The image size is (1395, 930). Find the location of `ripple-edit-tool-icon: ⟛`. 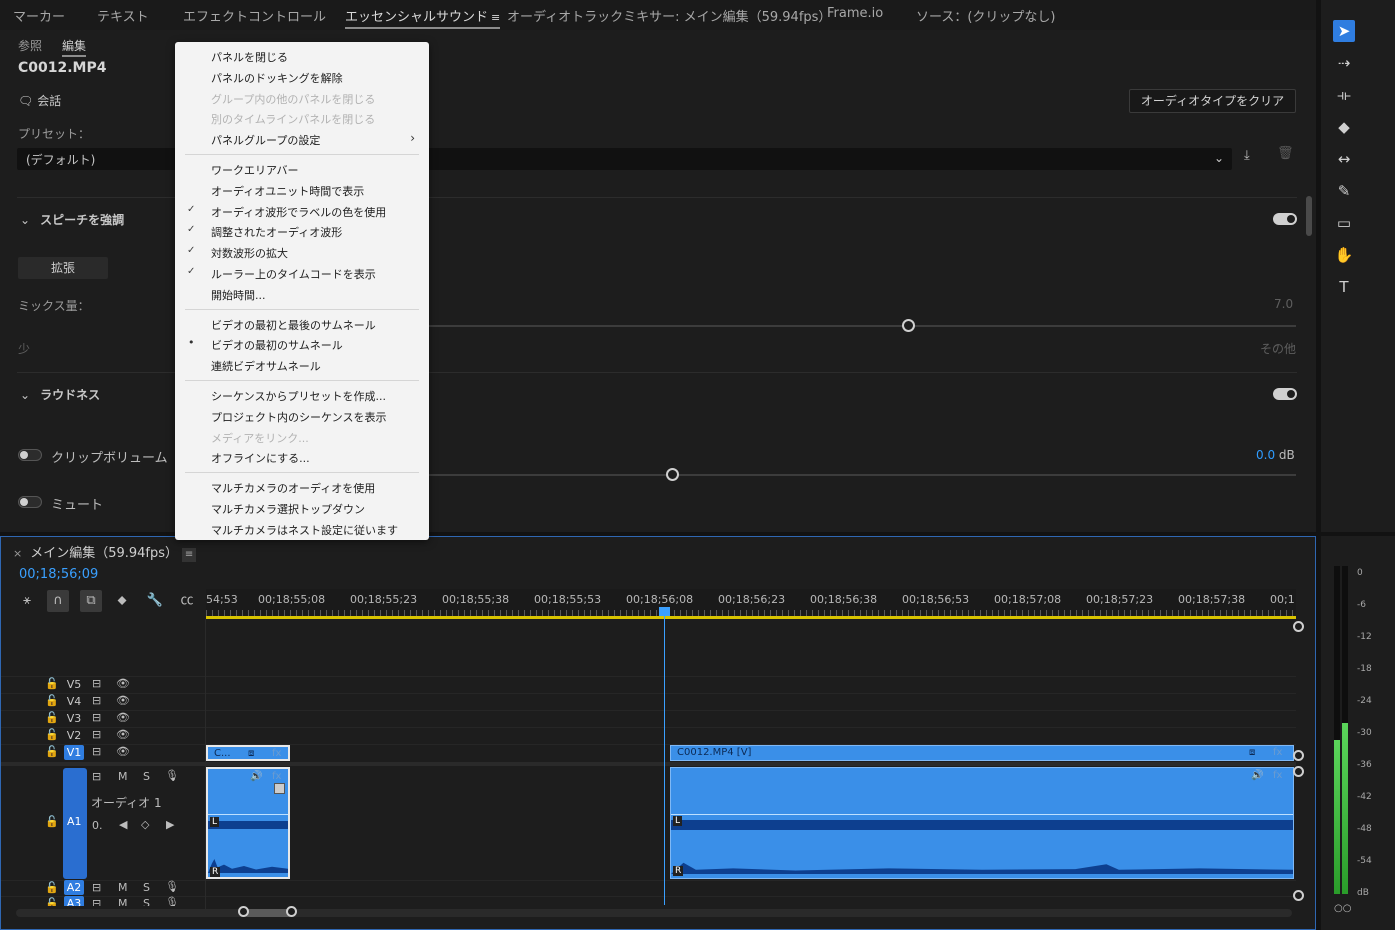

ripple-edit-tool-icon: ⟛ is located at coordinates (1344, 95).